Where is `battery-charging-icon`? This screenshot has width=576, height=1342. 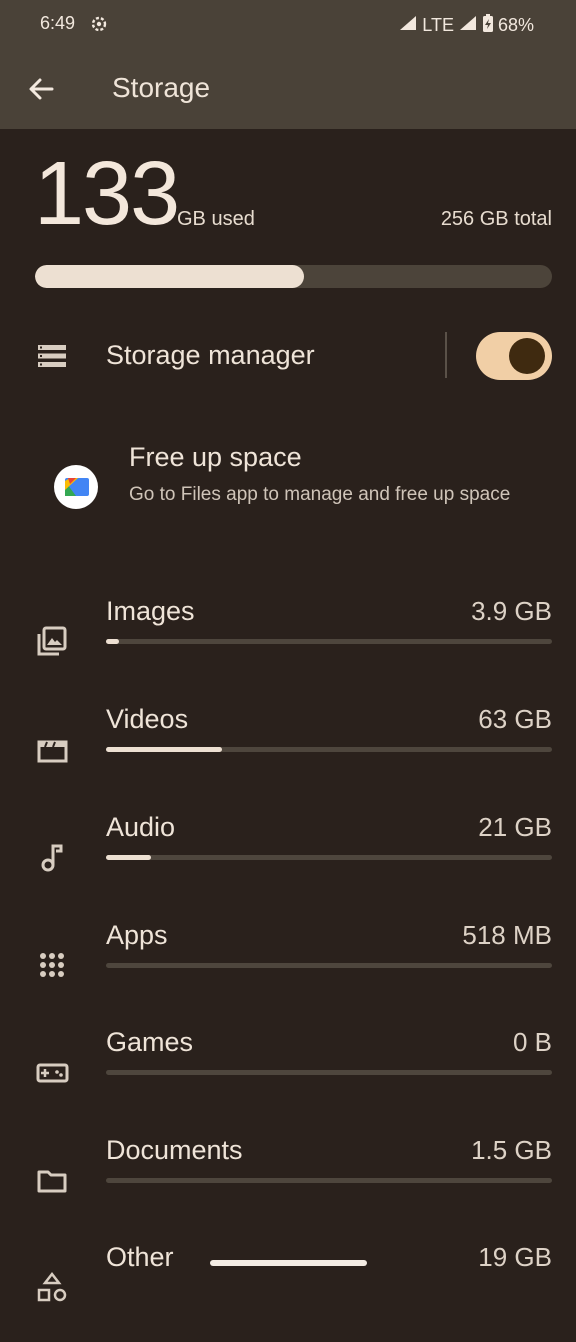 battery-charging-icon is located at coordinates (488, 25).